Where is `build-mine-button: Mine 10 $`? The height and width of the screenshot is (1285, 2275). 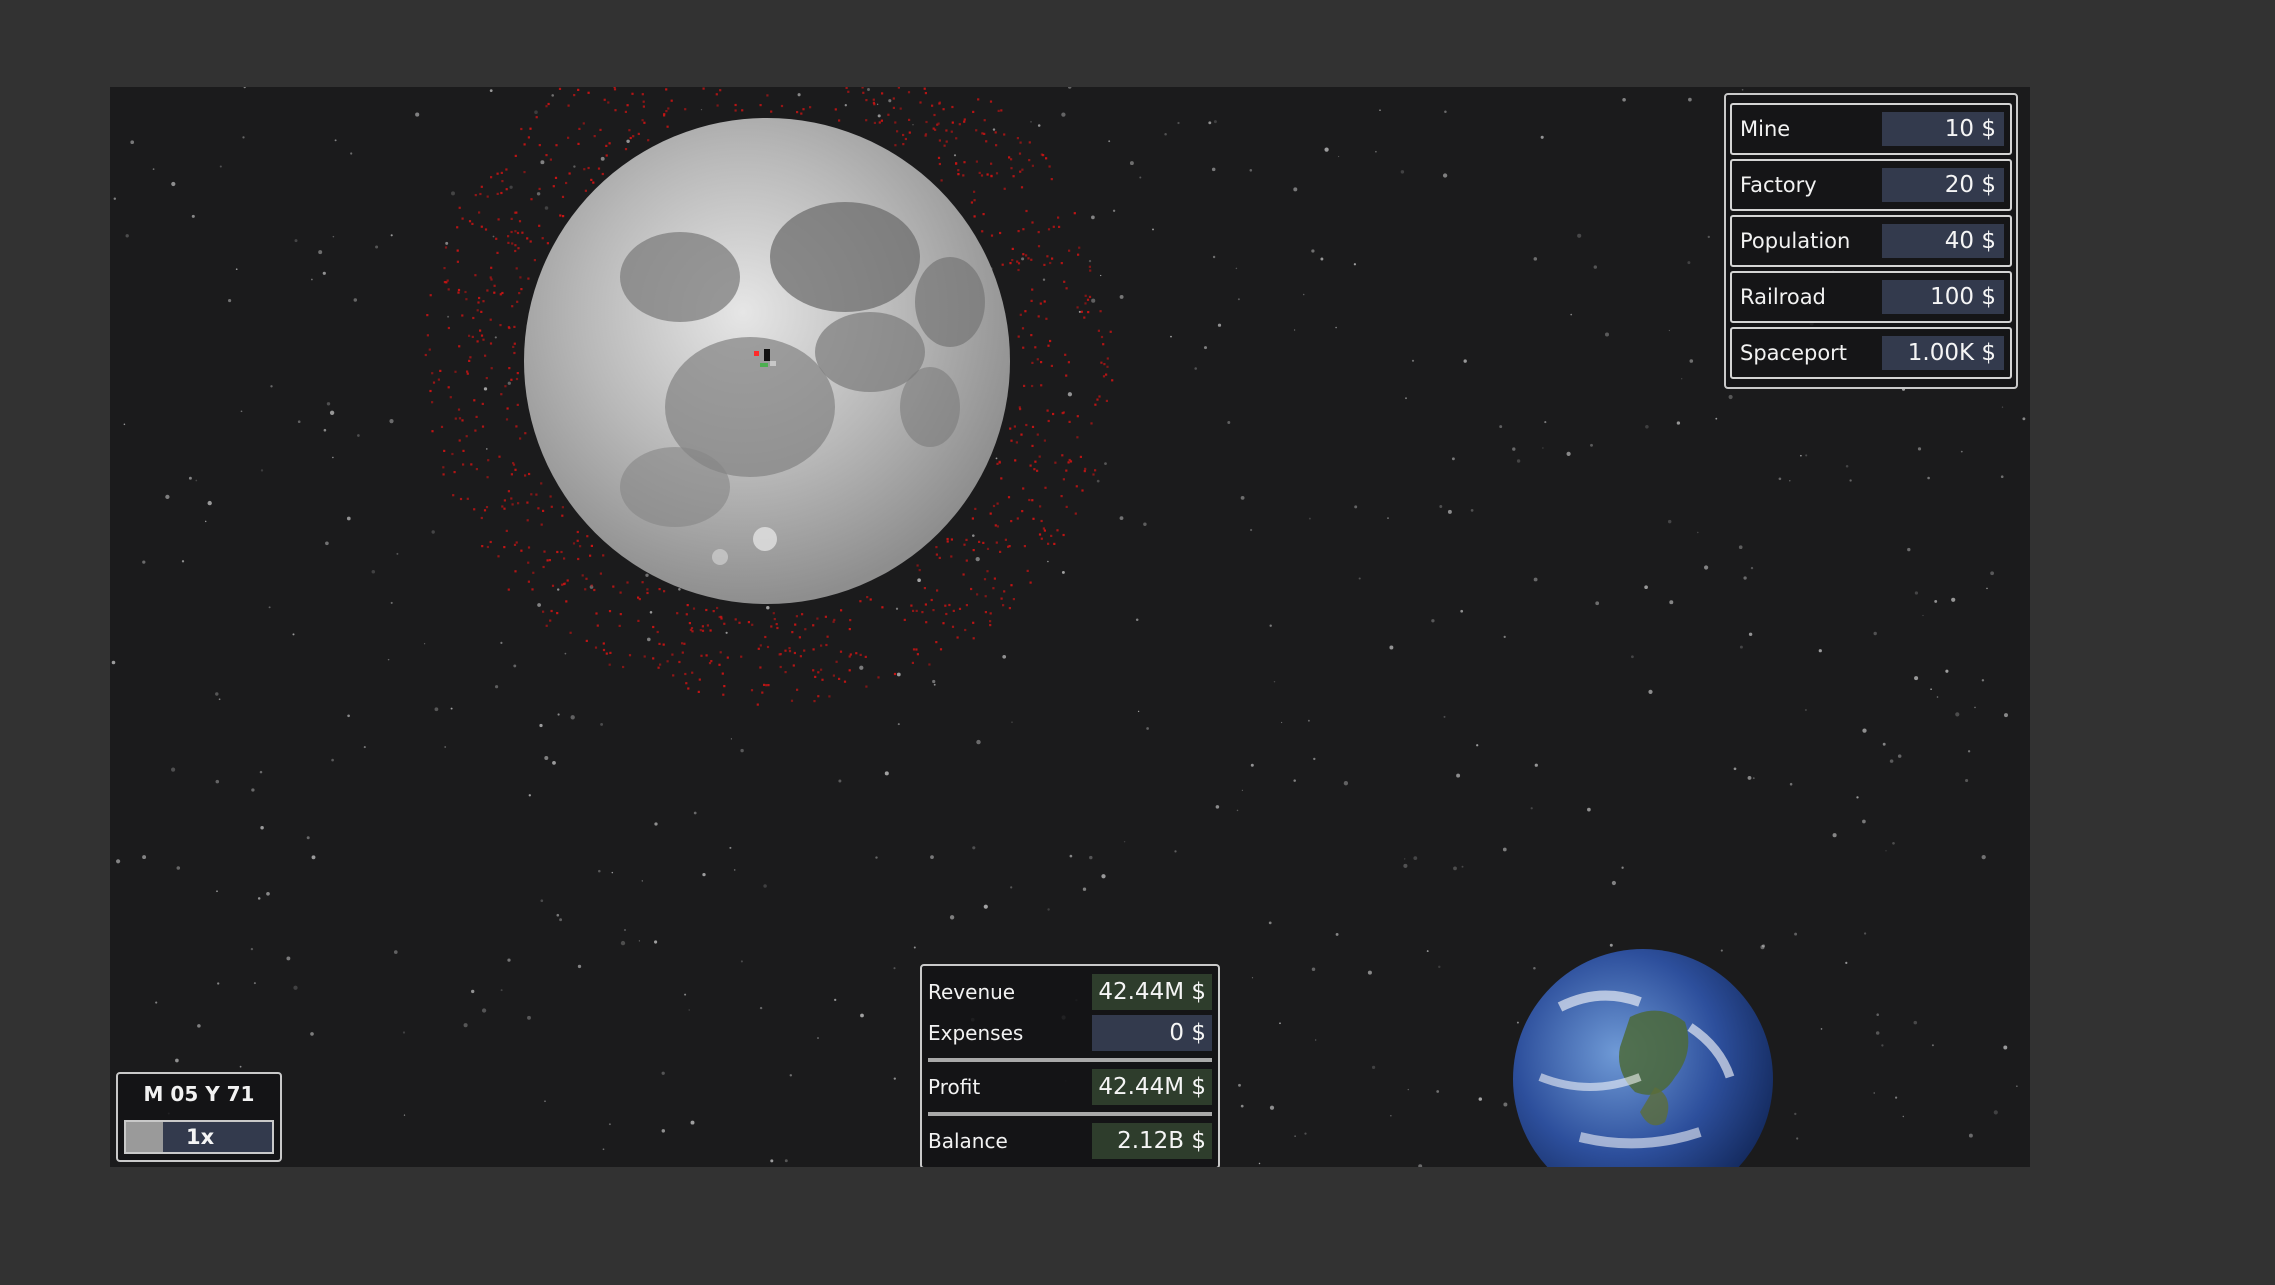 build-mine-button: Mine 10 $ is located at coordinates (1871, 129).